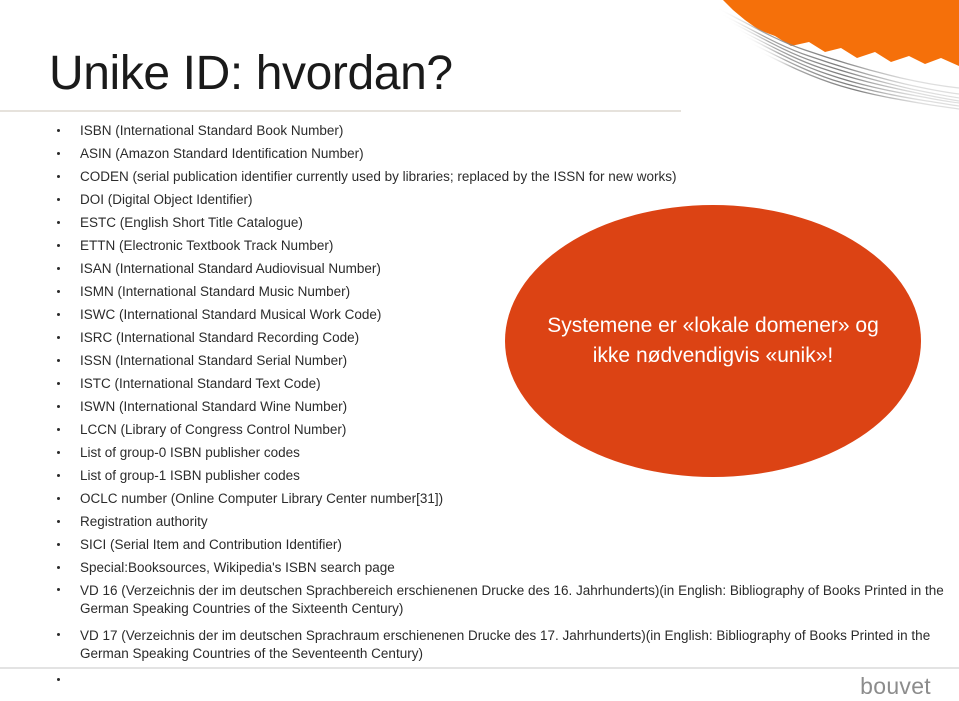 The width and height of the screenshot is (959, 701). I want to click on list-item-label: List of group-1 ISBN publisher codes, so click(190, 475).